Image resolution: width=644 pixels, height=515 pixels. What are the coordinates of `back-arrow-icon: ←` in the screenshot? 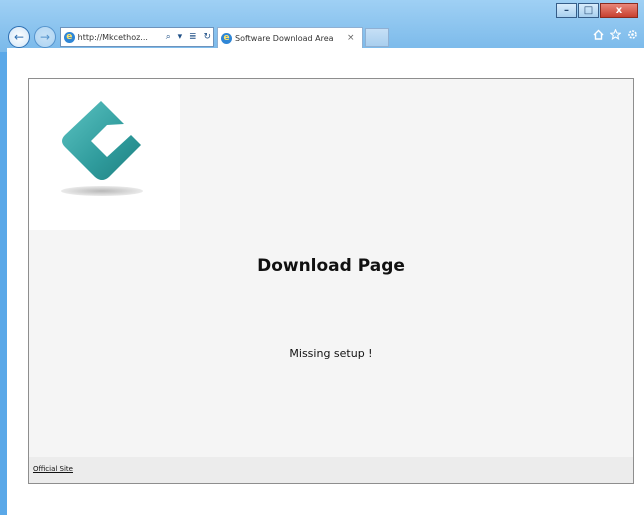 It's located at (19, 37).